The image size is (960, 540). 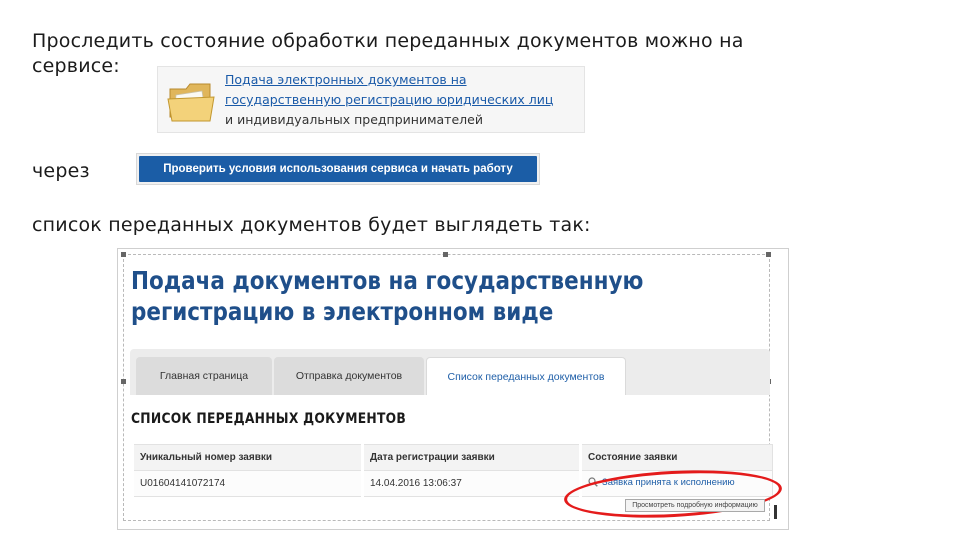 I want to click on tab-home: Главная страница, so click(x=204, y=376).